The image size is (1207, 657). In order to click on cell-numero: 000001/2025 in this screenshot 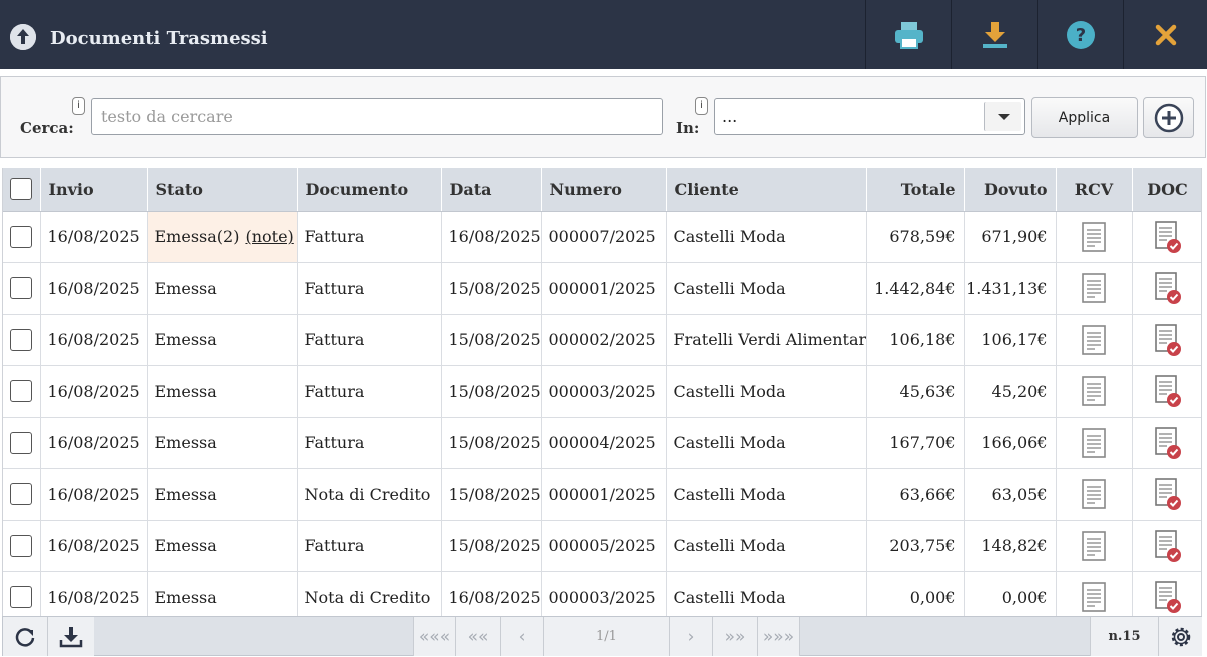, I will do `click(604, 494)`.